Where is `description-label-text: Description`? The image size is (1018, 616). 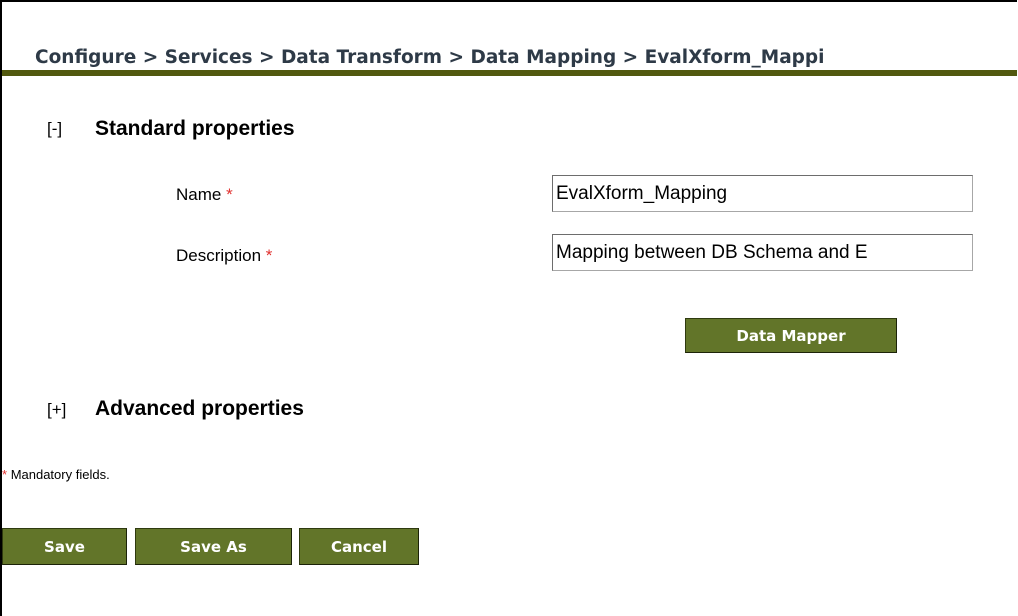 description-label-text: Description is located at coordinates (219, 255).